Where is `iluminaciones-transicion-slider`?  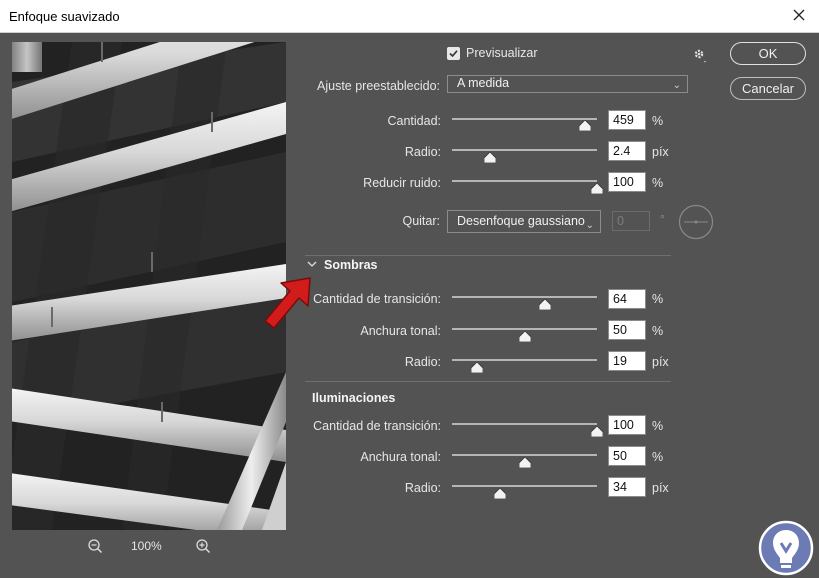
iluminaciones-transicion-slider is located at coordinates (524, 424).